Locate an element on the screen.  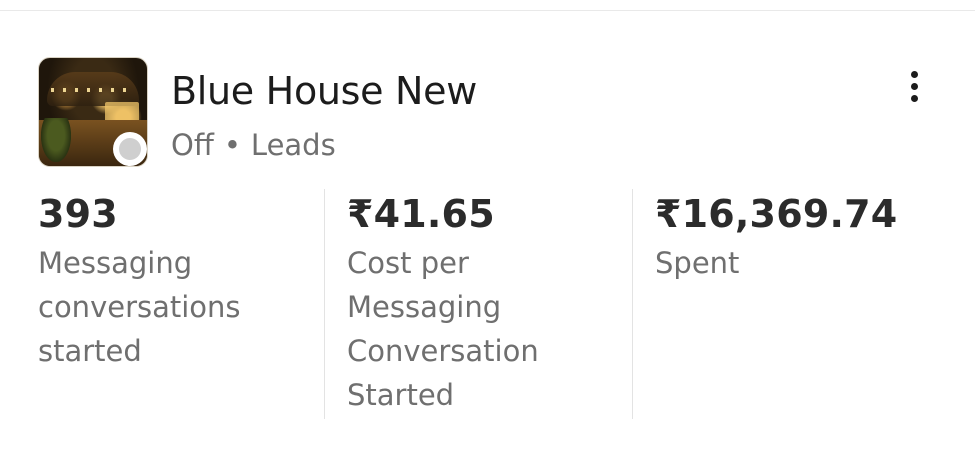
metric-label-line: conversations is located at coordinates (139, 307).